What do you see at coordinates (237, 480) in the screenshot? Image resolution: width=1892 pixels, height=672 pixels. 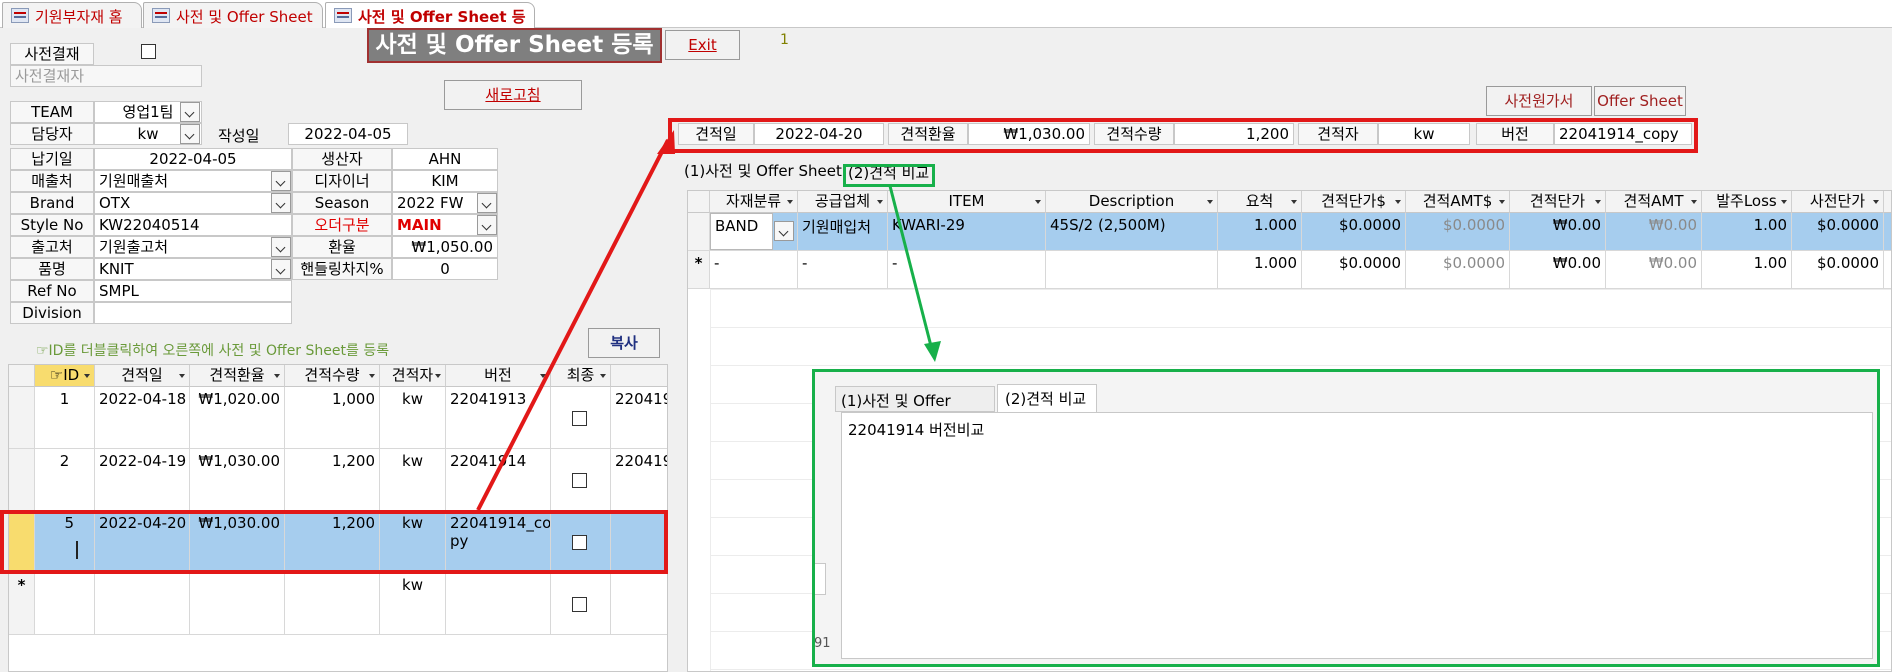 I see `cell-rate: ₩1,030.00` at bounding box center [237, 480].